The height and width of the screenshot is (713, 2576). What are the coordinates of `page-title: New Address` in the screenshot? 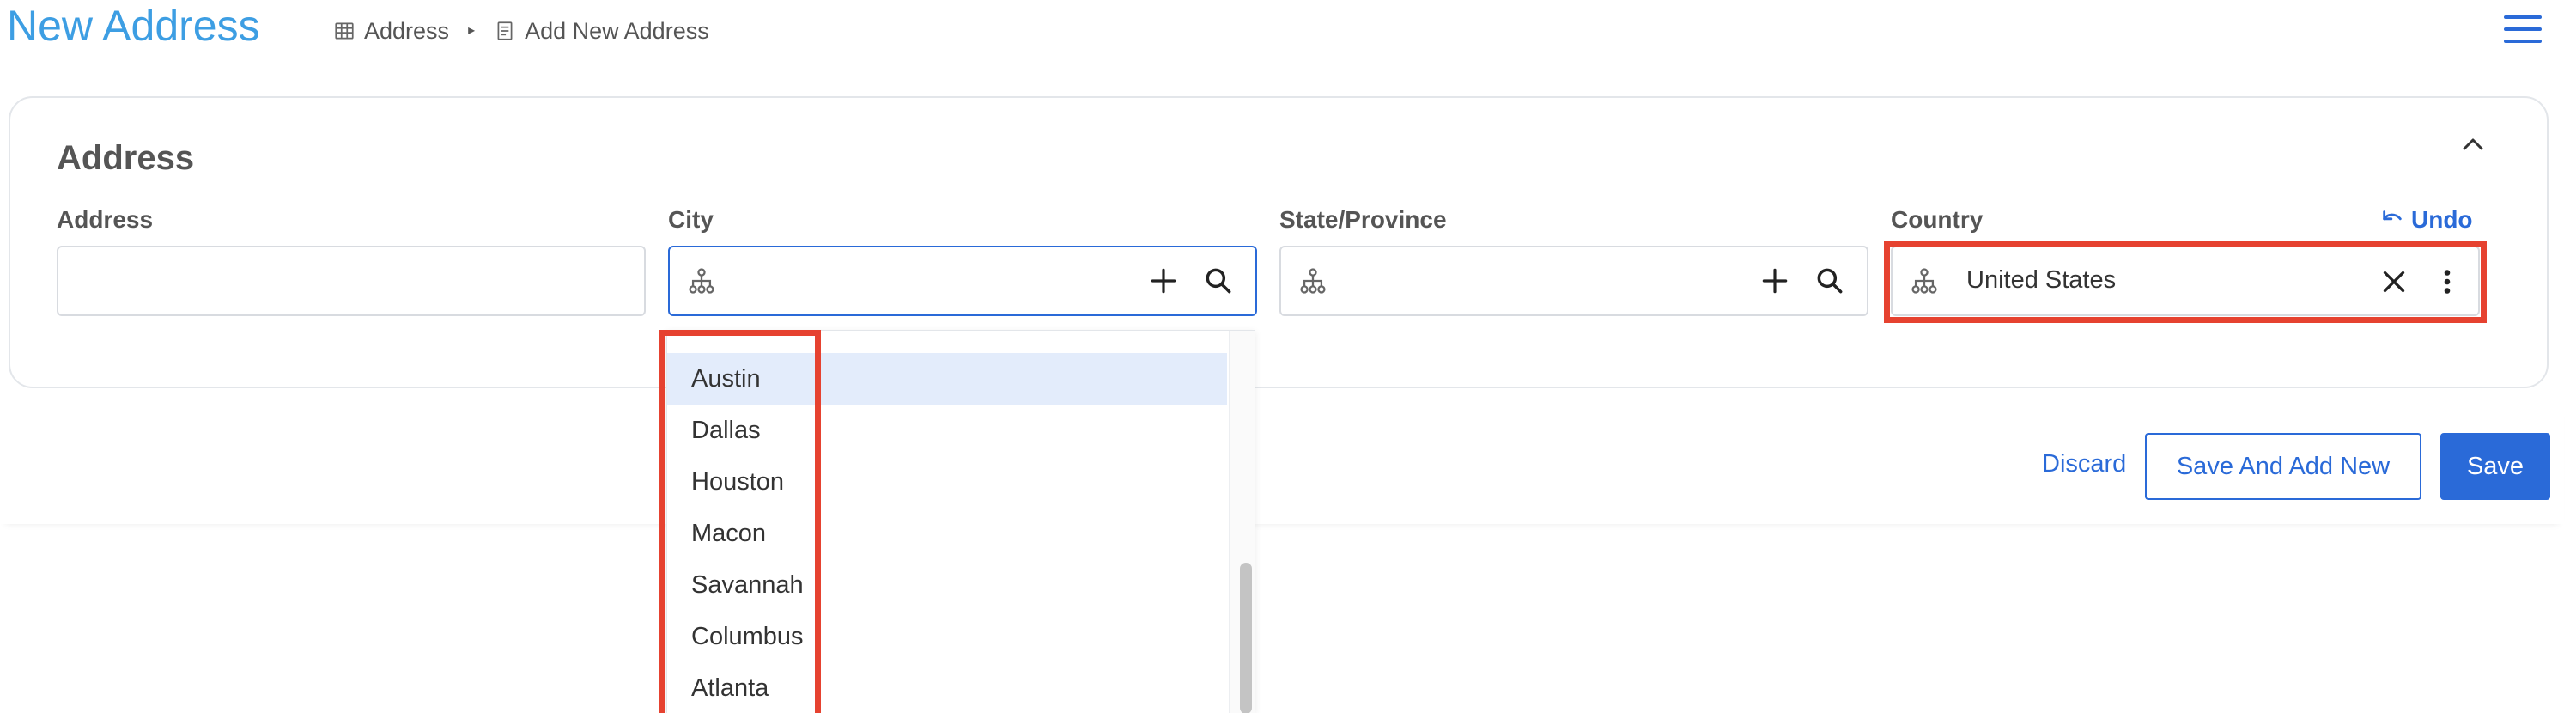 It's located at (133, 26).